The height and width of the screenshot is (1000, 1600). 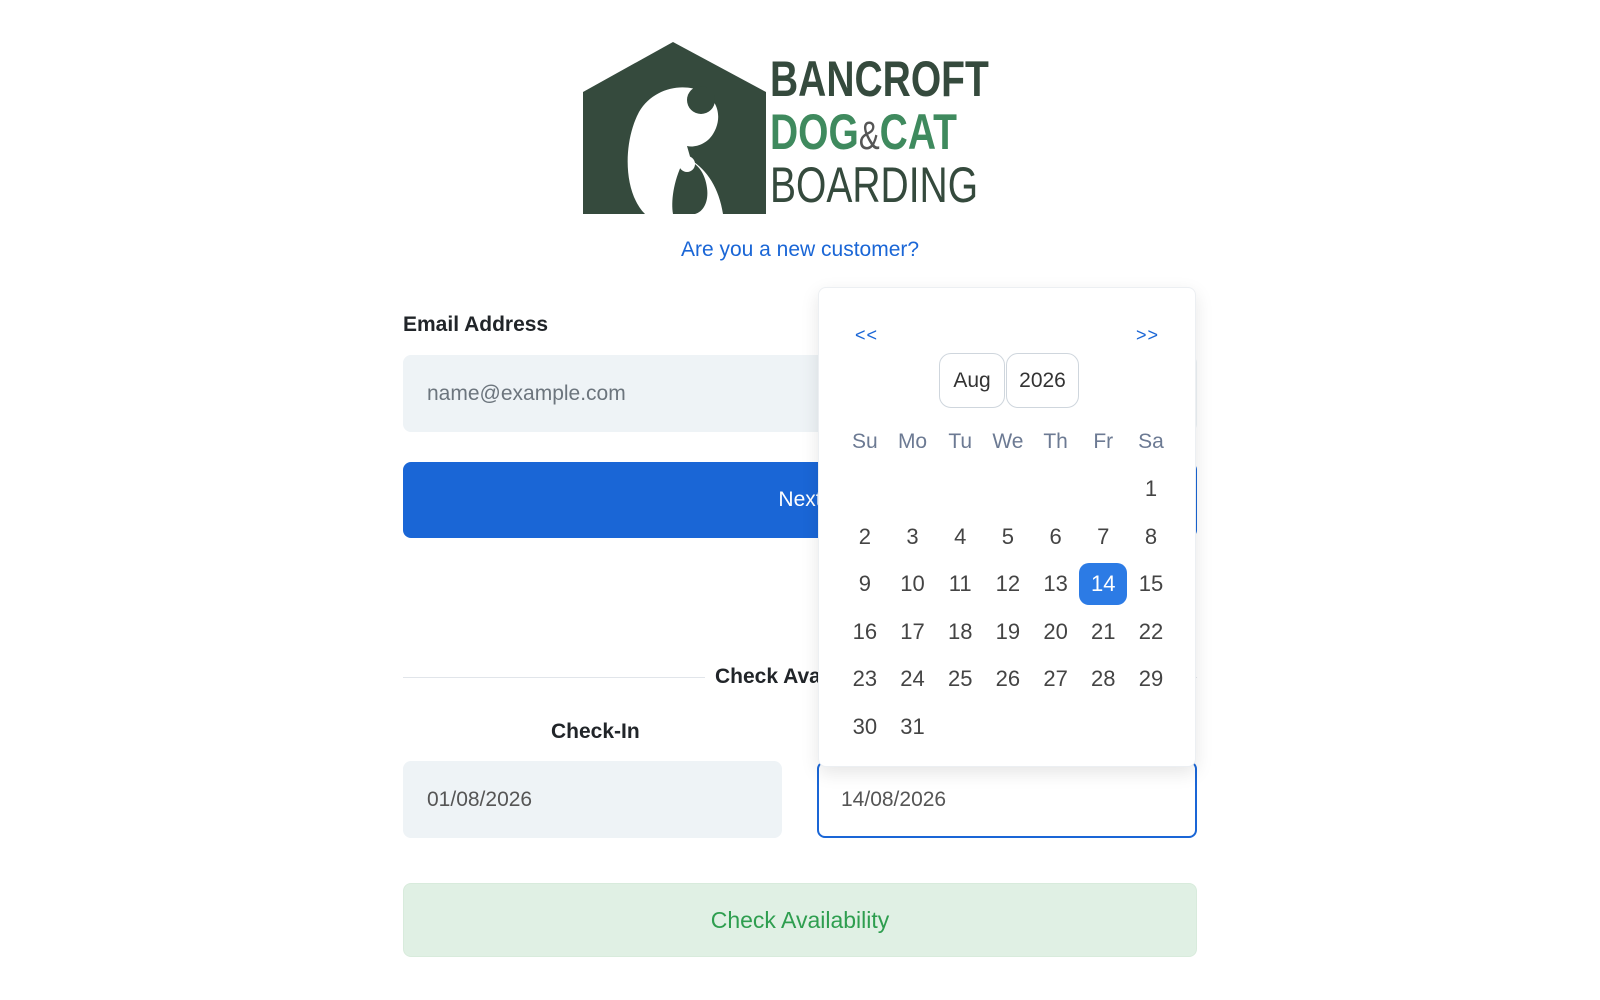 What do you see at coordinates (869, 136) in the screenshot?
I see `logo-ampersand: &` at bounding box center [869, 136].